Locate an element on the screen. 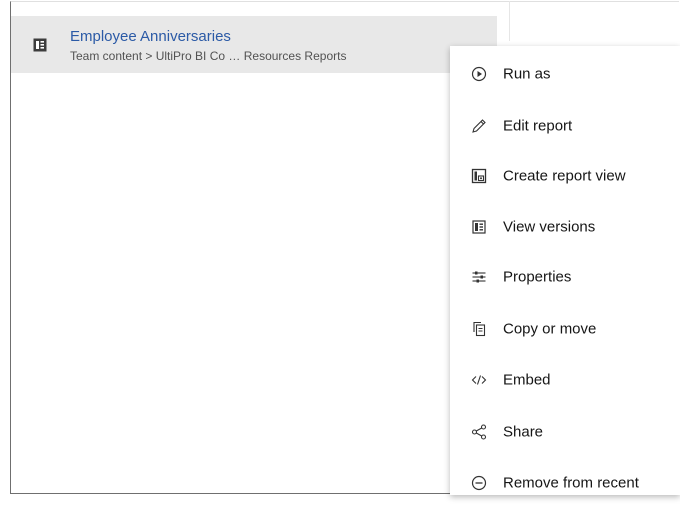 Image resolution: width=680 pixels, height=506 pixels. menu-item-properties: Properties is located at coordinates (565, 277).